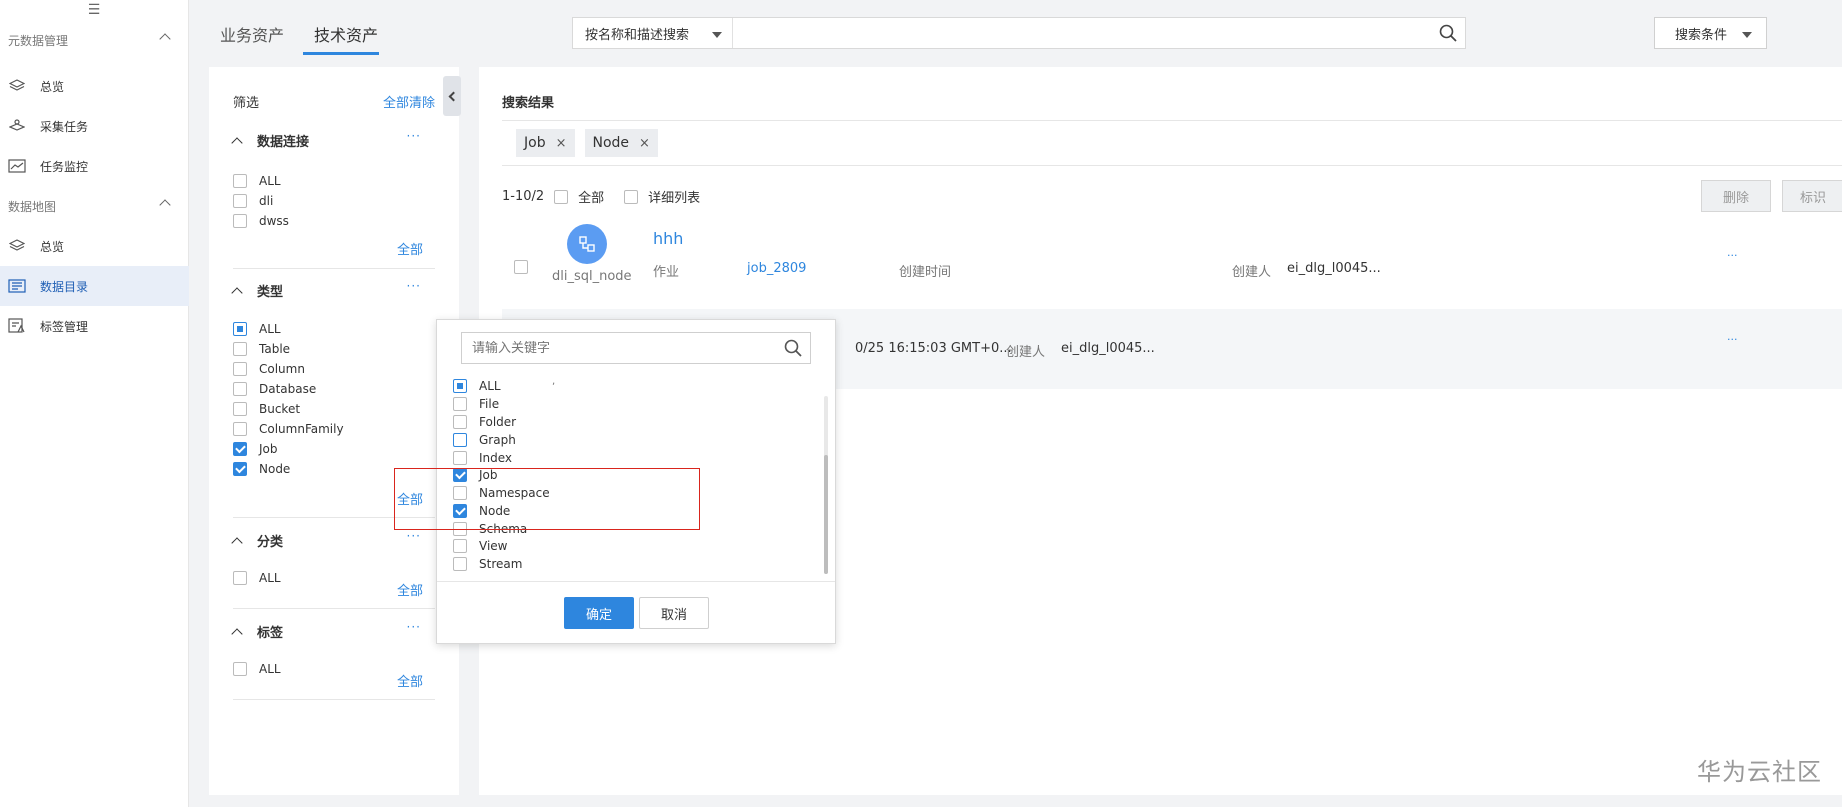 Image resolution: width=1842 pixels, height=807 pixels. What do you see at coordinates (776, 268) in the screenshot?
I see `job-link: job_2809` at bounding box center [776, 268].